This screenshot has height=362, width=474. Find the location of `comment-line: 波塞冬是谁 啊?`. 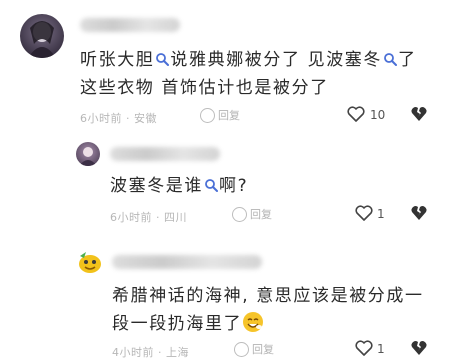

comment-line: 波塞冬是谁 啊? is located at coordinates (179, 186).